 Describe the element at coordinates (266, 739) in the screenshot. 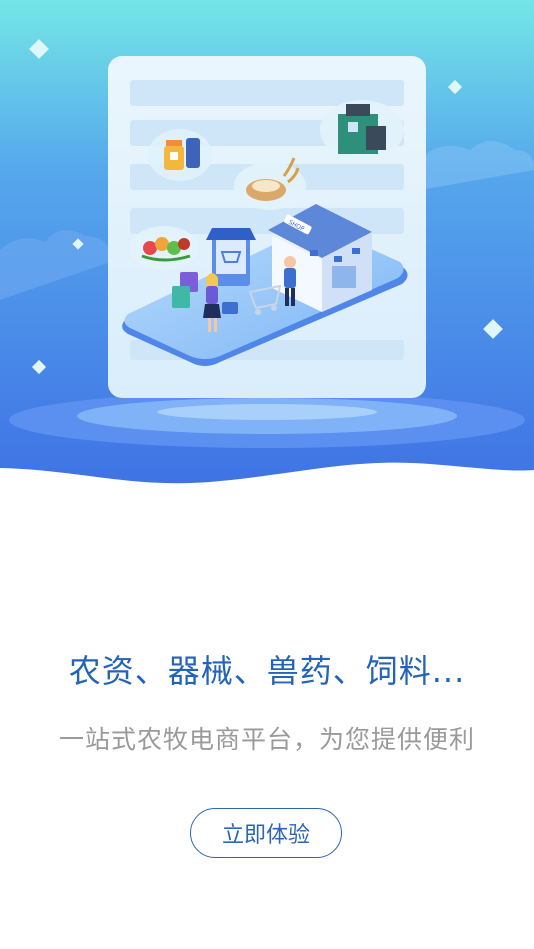

I see `tagline: 一站式农牧电商平台，为您提供便利` at that location.